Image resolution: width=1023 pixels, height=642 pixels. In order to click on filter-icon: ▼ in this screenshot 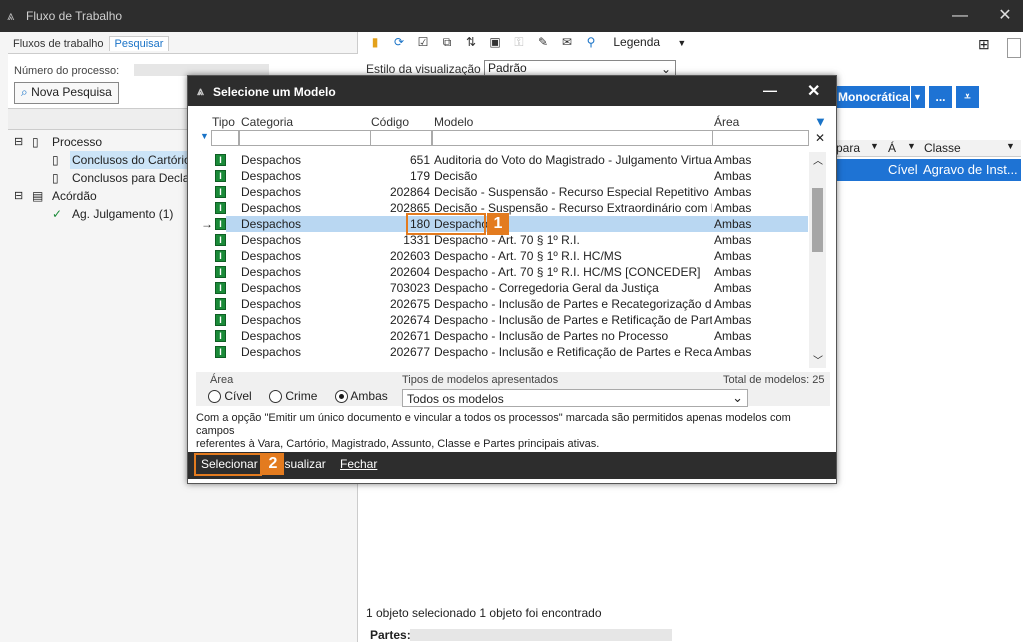, I will do `click(820, 121)`.